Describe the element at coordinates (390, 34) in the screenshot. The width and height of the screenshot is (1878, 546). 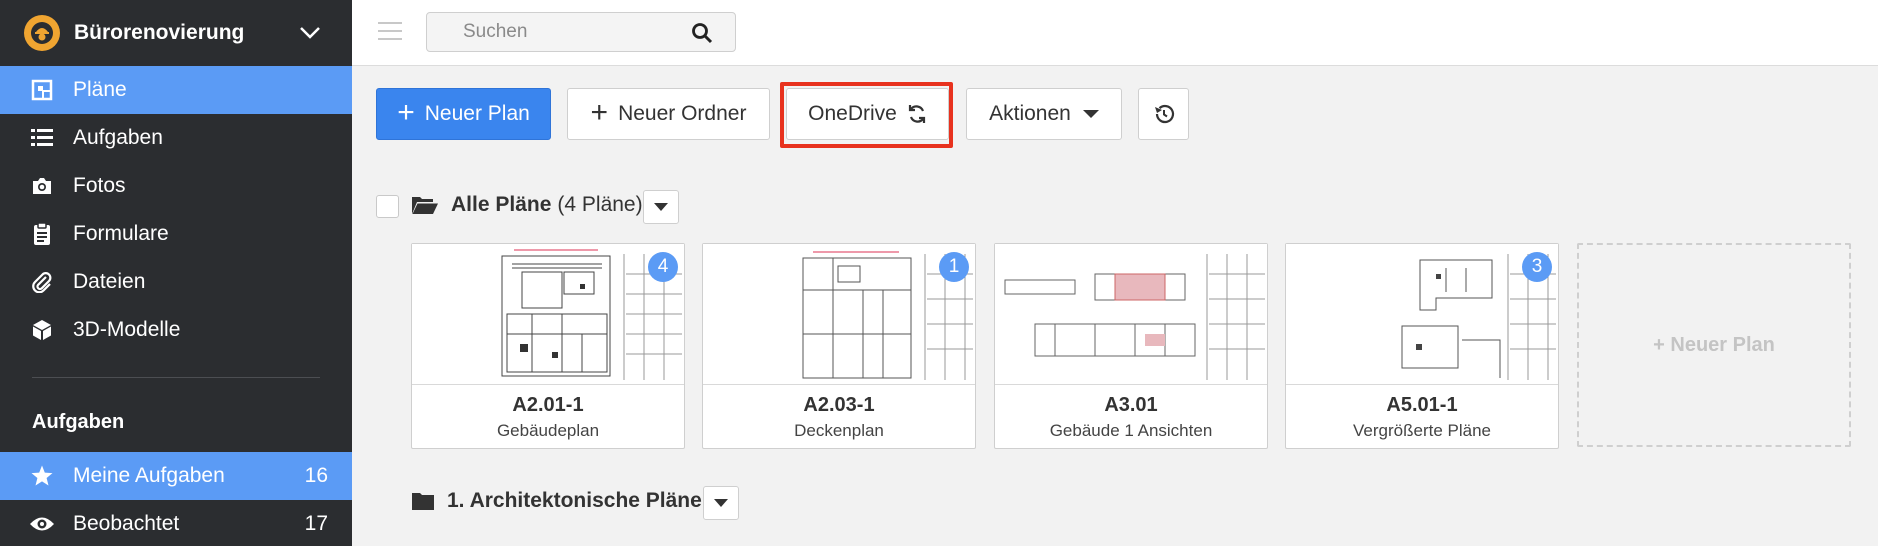
I see `hamburger-menu-icon` at that location.